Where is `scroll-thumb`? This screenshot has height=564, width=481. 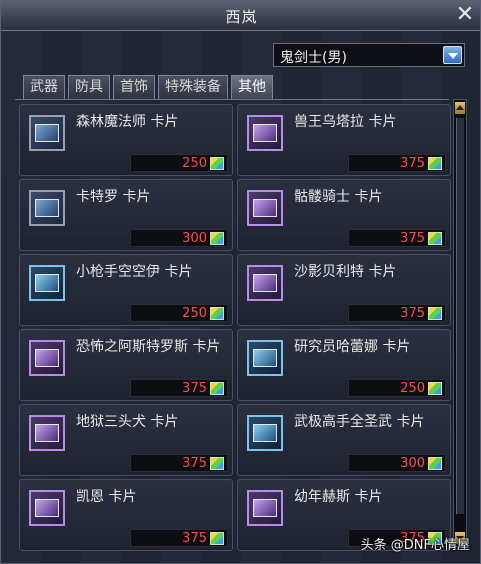 scroll-thumb is located at coordinates (460, 316).